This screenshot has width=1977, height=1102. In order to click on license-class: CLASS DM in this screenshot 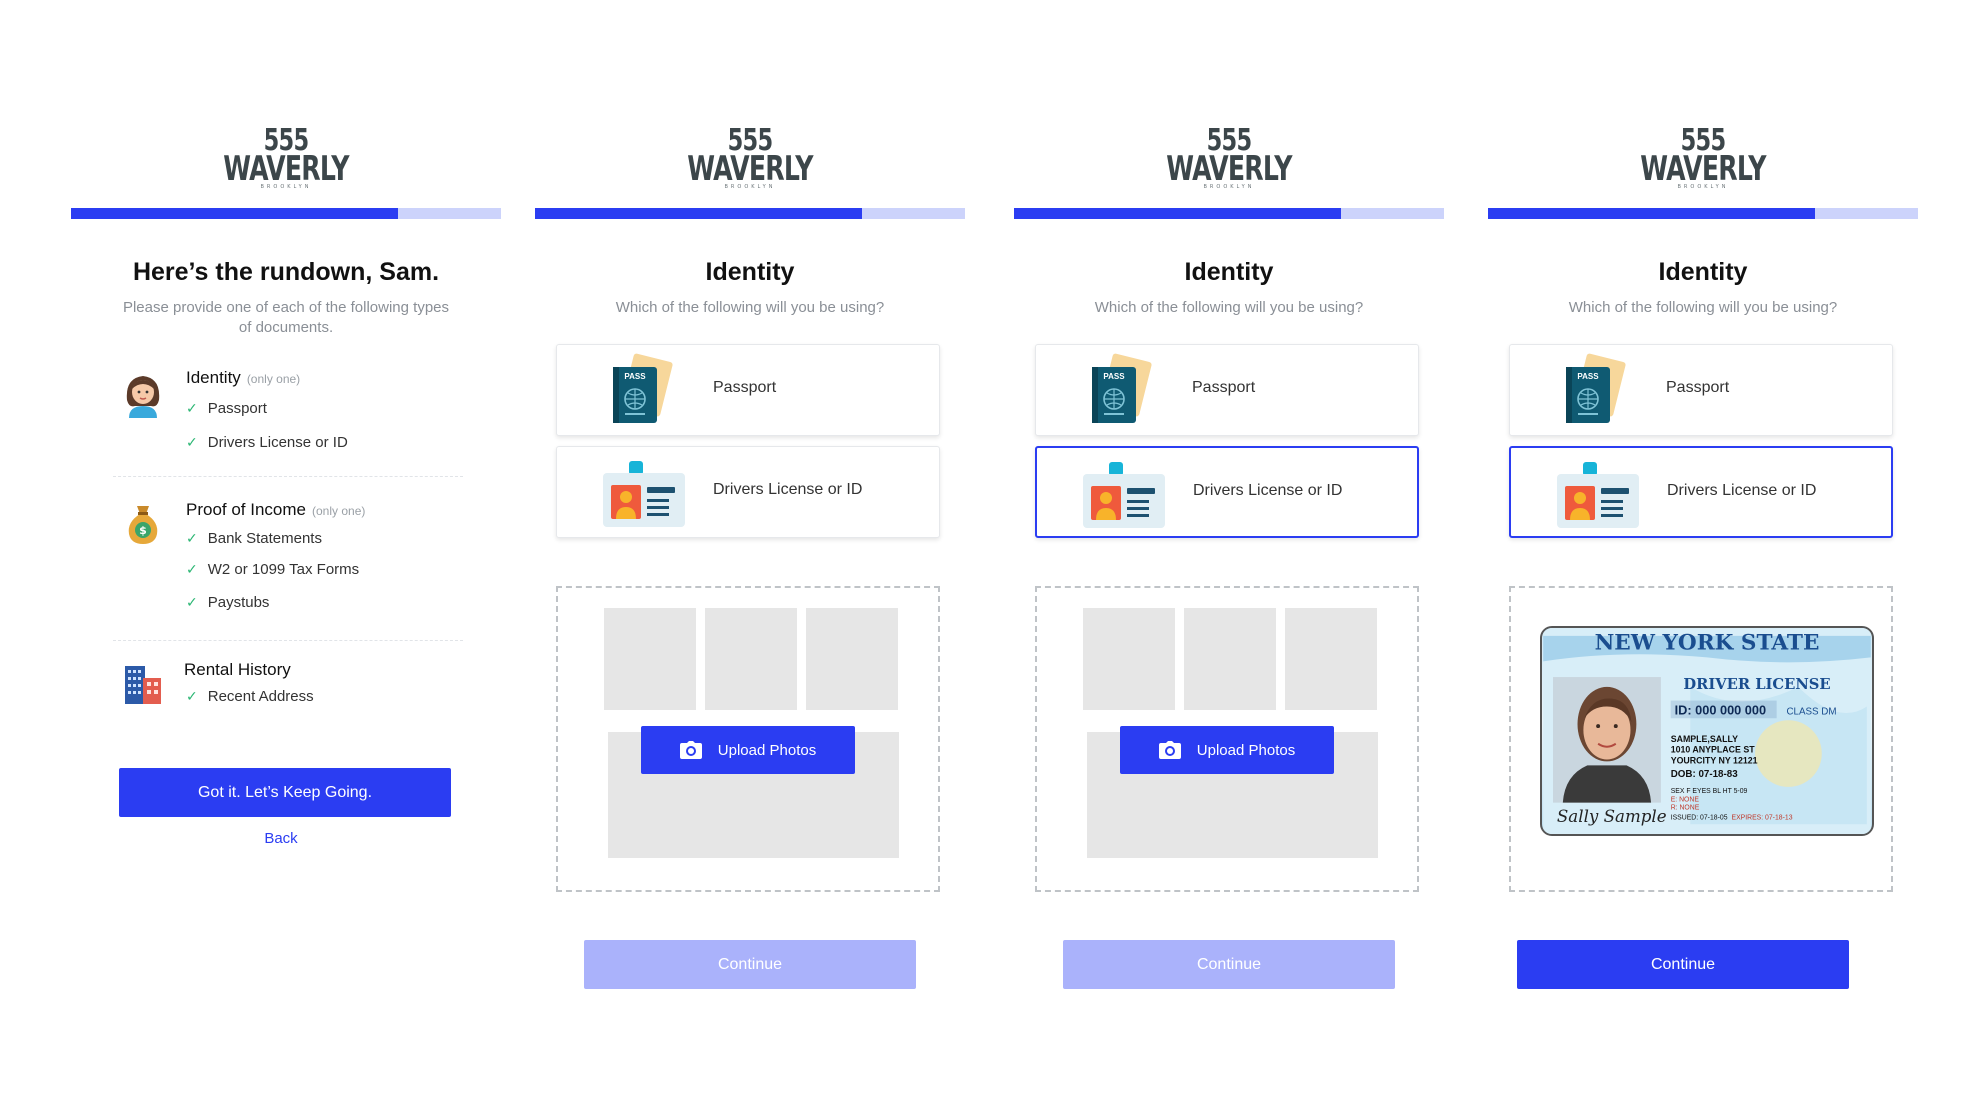, I will do `click(1811, 711)`.